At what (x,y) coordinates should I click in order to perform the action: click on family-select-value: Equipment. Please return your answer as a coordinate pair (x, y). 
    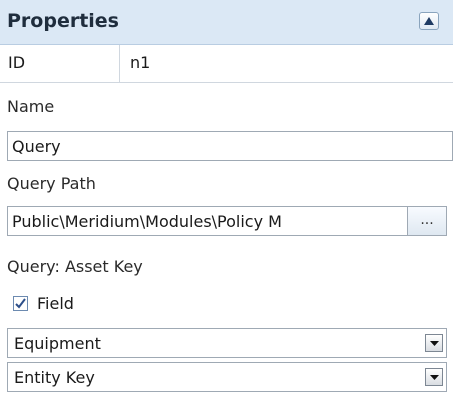
    Looking at the image, I should click on (57, 343).